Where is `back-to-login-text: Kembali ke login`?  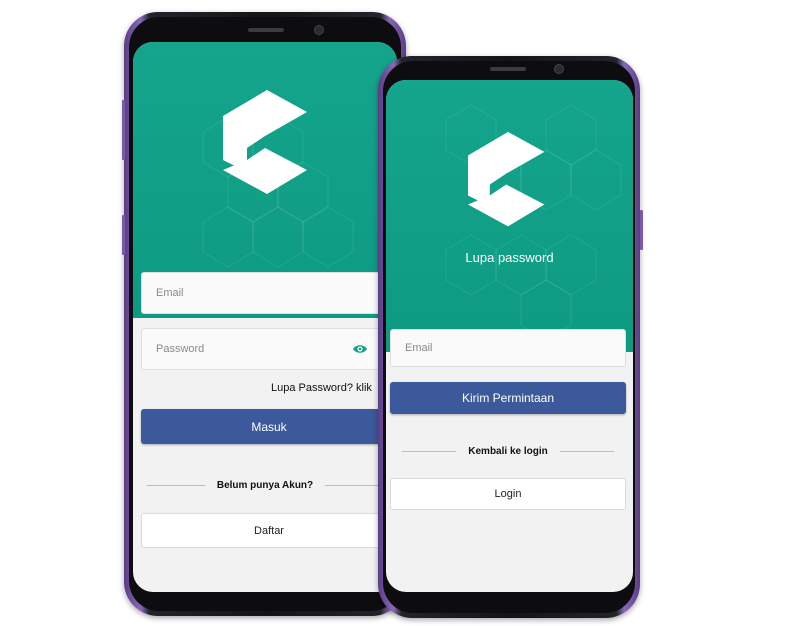 back-to-login-text: Kembali ke login is located at coordinates (508, 451).